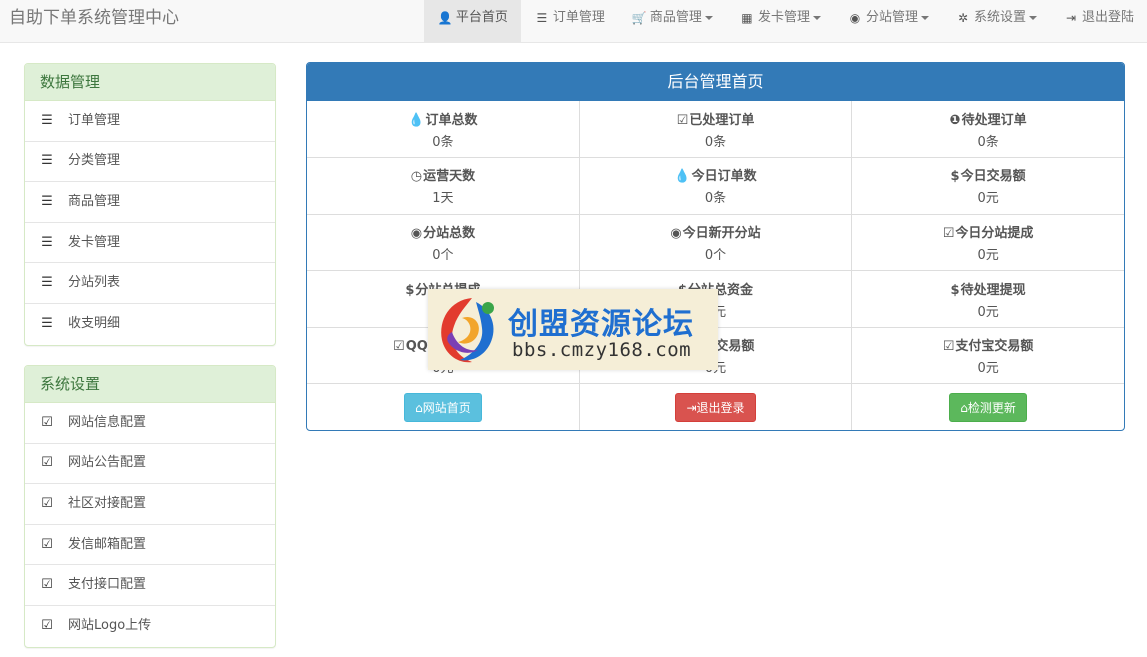 The image size is (1147, 657). I want to click on stat-cell: ◷运营天数 1天, so click(443, 186).